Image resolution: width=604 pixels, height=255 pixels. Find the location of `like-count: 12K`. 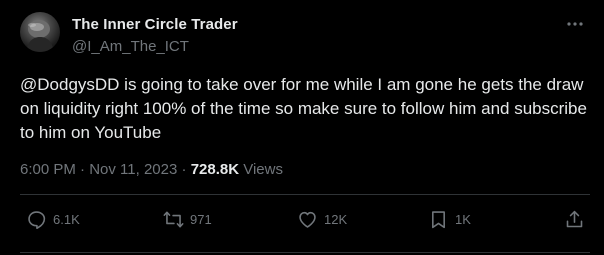

like-count: 12K is located at coordinates (336, 219).